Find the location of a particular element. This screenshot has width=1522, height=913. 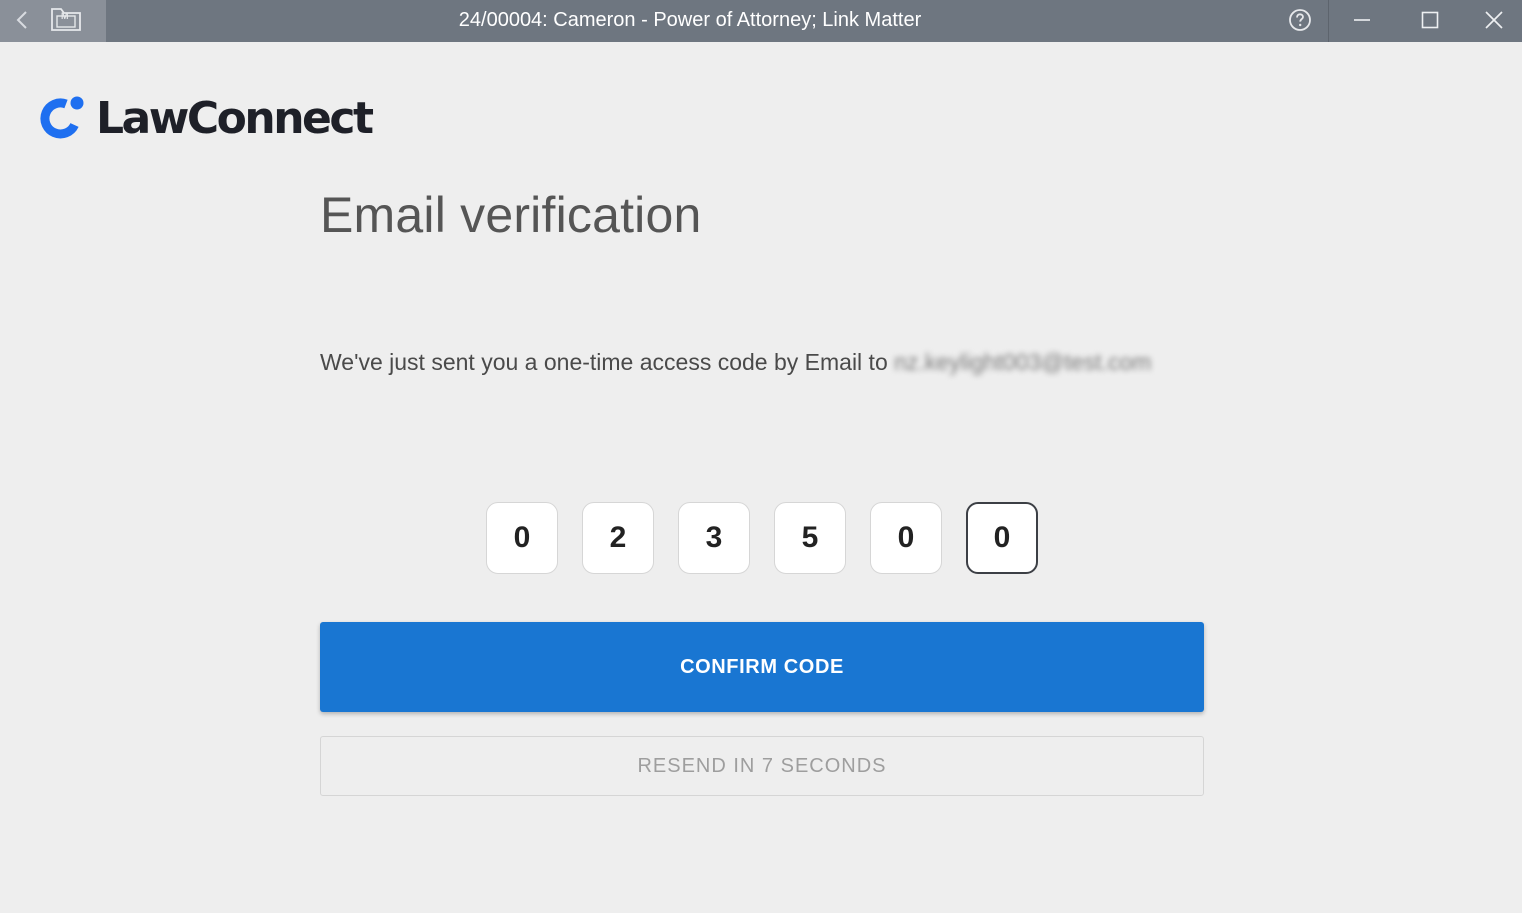

code-digit-5: 0 is located at coordinates (906, 538).